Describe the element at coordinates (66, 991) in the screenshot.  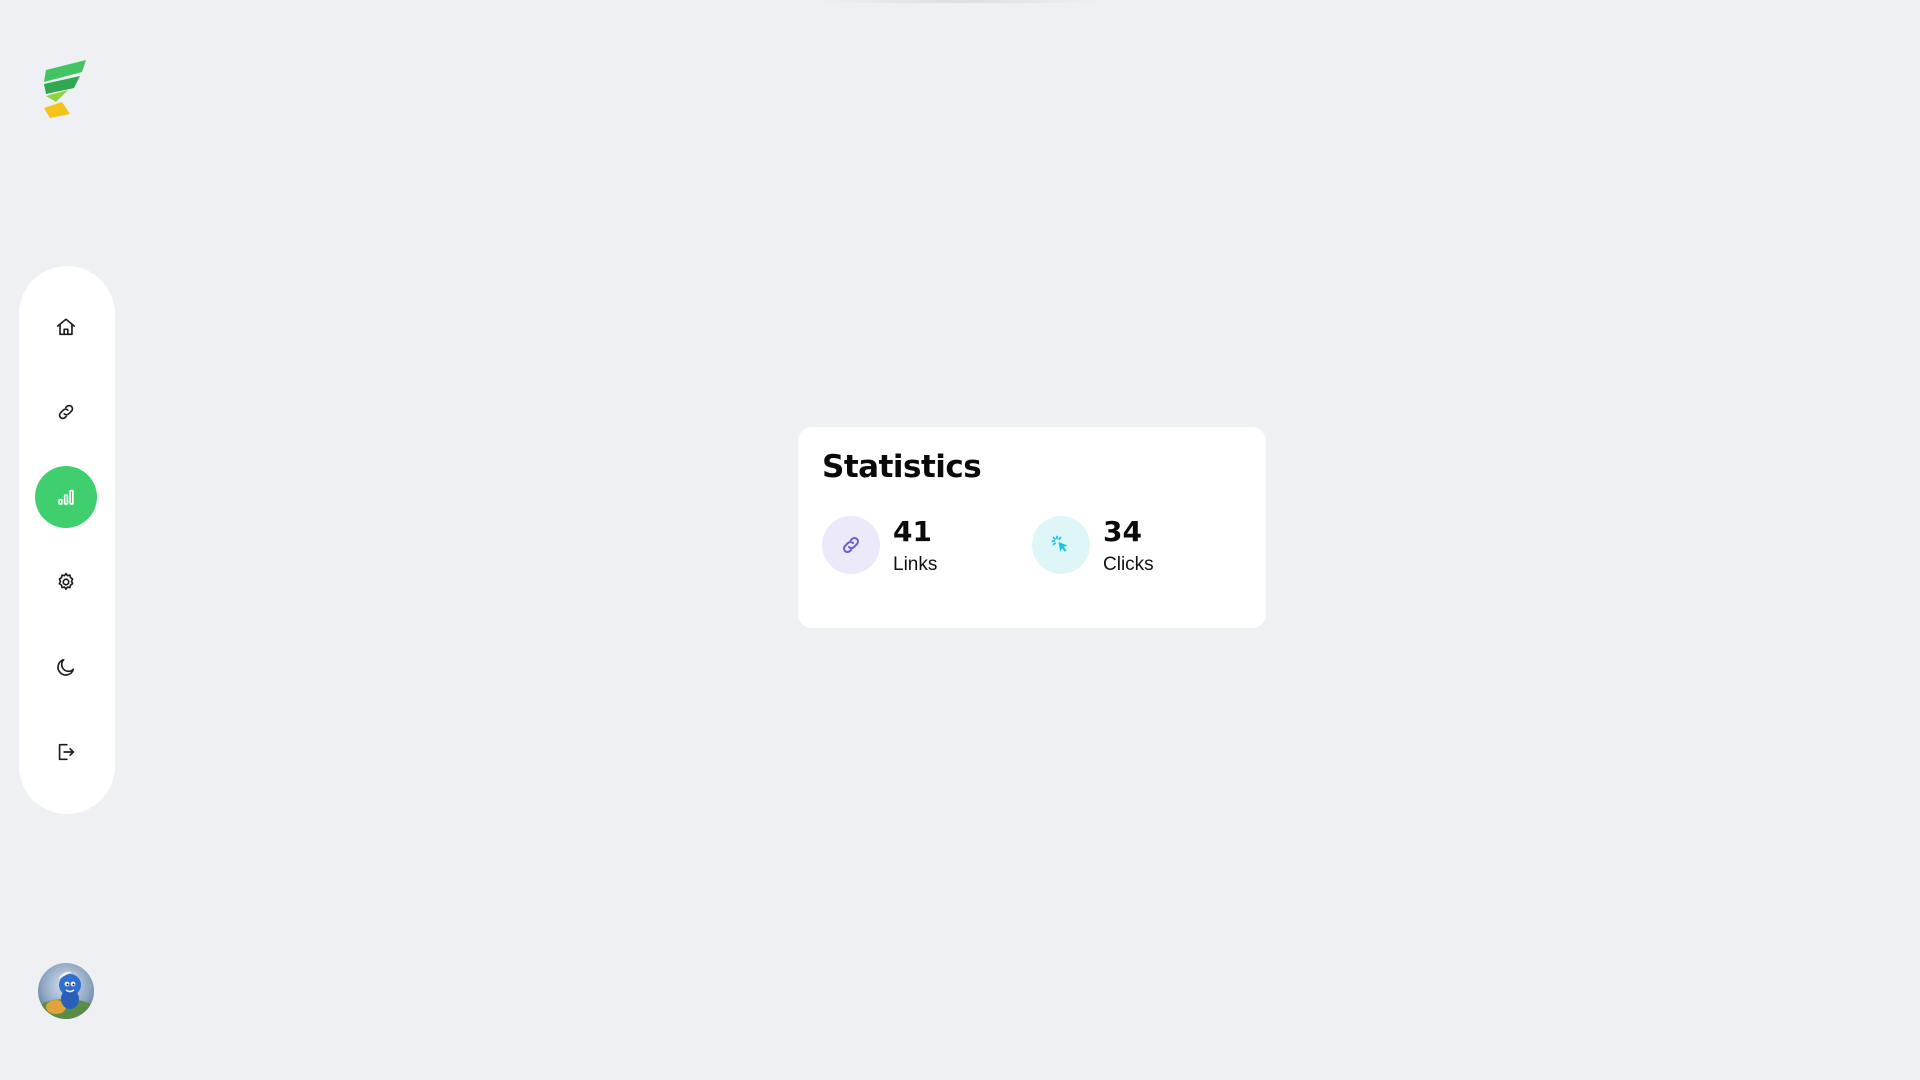
I see `user-avatar` at that location.